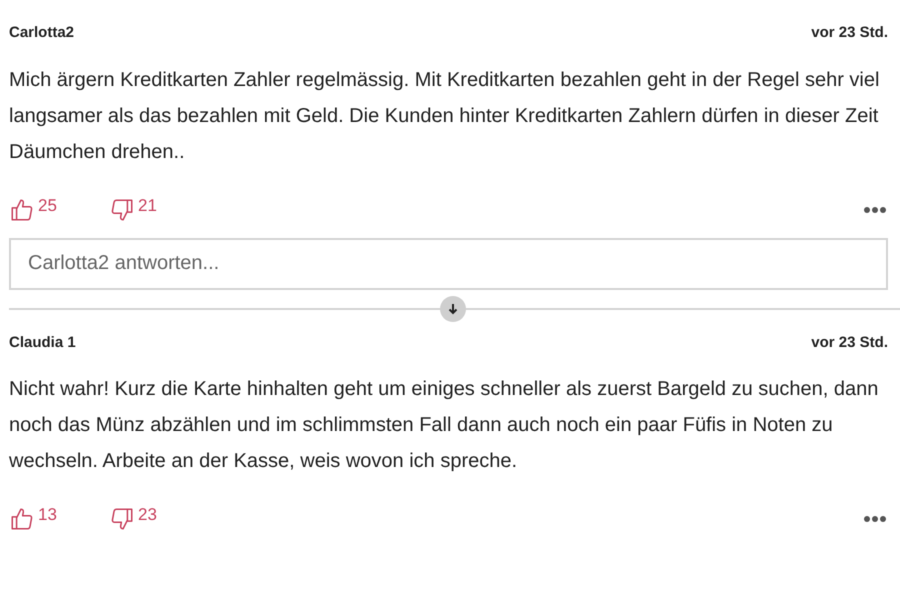 The height and width of the screenshot is (589, 900). What do you see at coordinates (41, 33) in the screenshot?
I see `comment-author: Carlotta2` at bounding box center [41, 33].